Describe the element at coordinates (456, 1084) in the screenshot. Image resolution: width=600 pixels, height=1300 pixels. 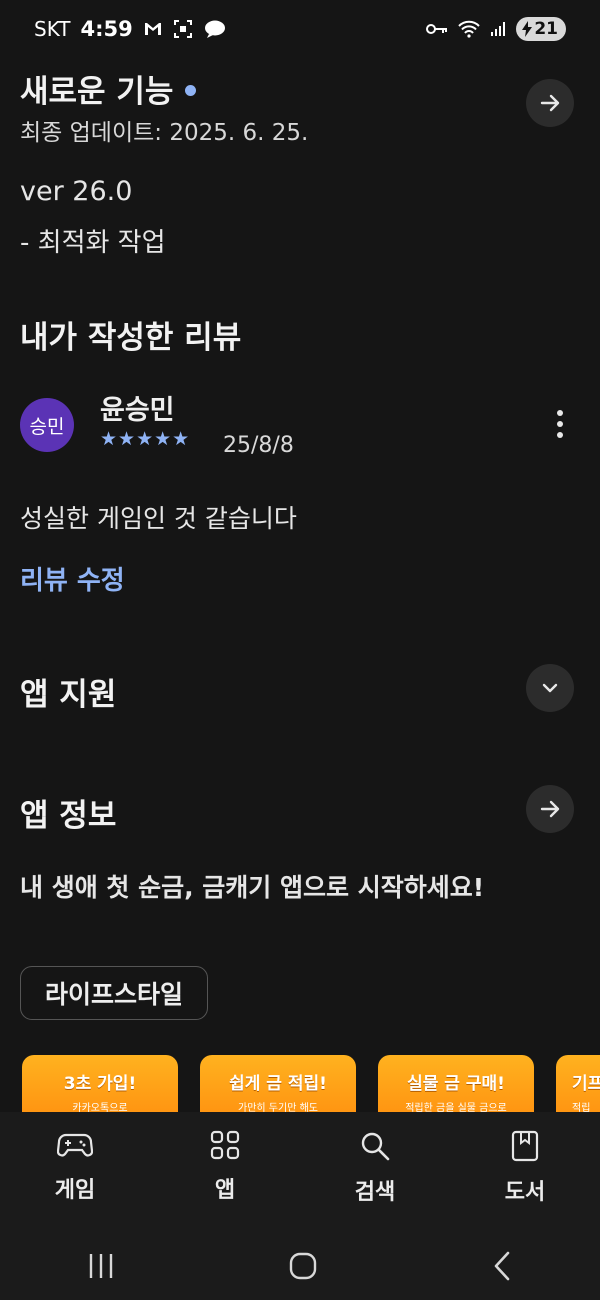
I see `screenshot-title: 실물 금 구매!` at that location.